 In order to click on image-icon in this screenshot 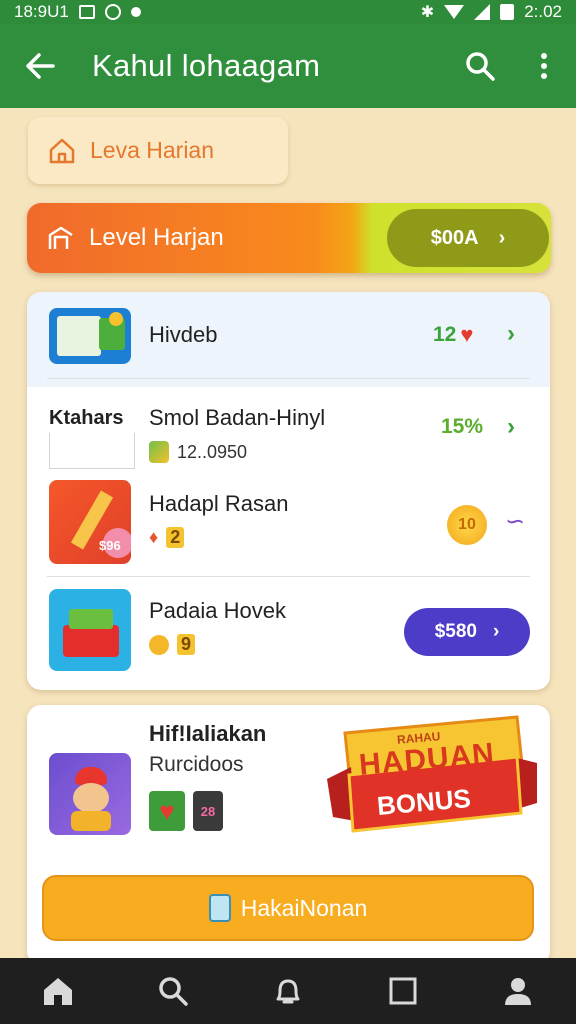, I will do `click(86, 12)`.